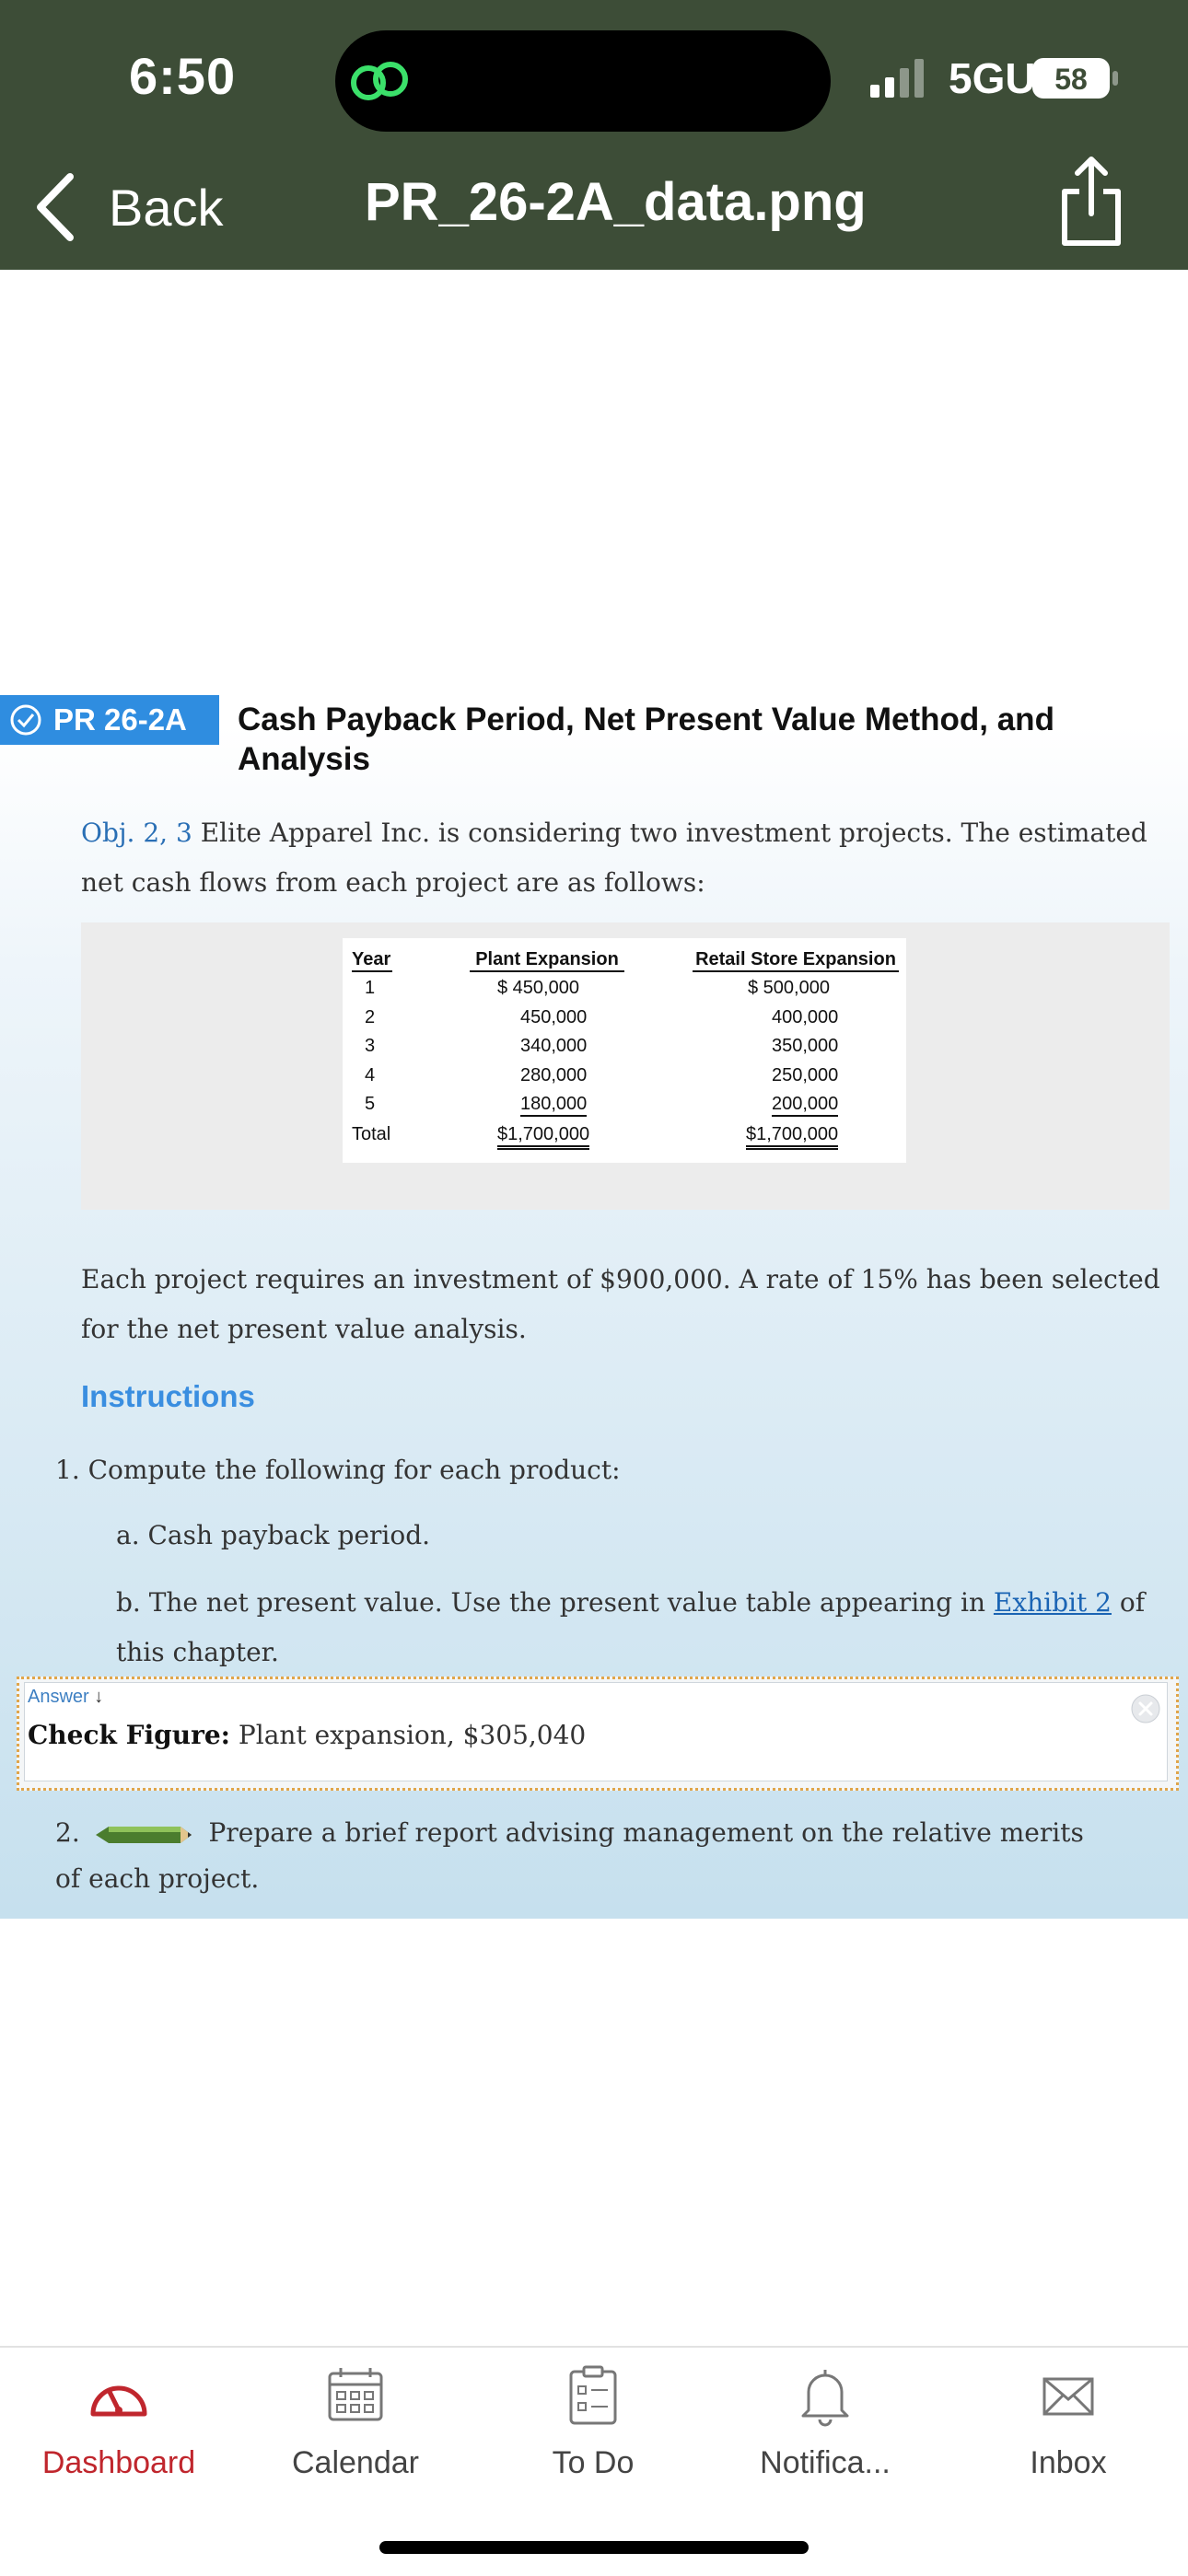 Image resolution: width=1188 pixels, height=2576 pixels. I want to click on tab-label-todo: To Do, so click(593, 2462).